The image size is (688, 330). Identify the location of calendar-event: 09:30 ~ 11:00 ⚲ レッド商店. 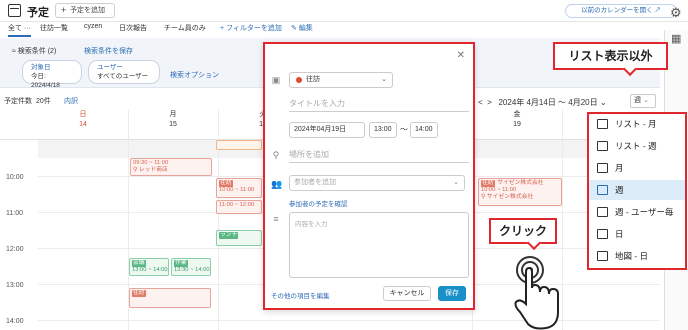
(171, 167).